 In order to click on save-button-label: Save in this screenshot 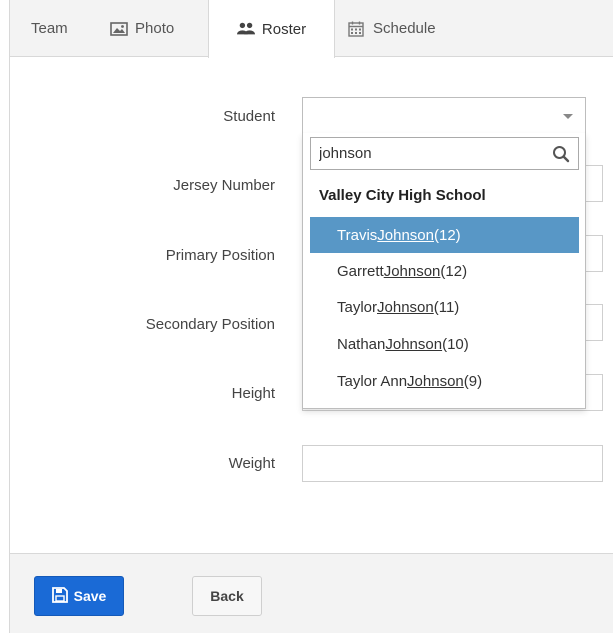, I will do `click(90, 596)`.